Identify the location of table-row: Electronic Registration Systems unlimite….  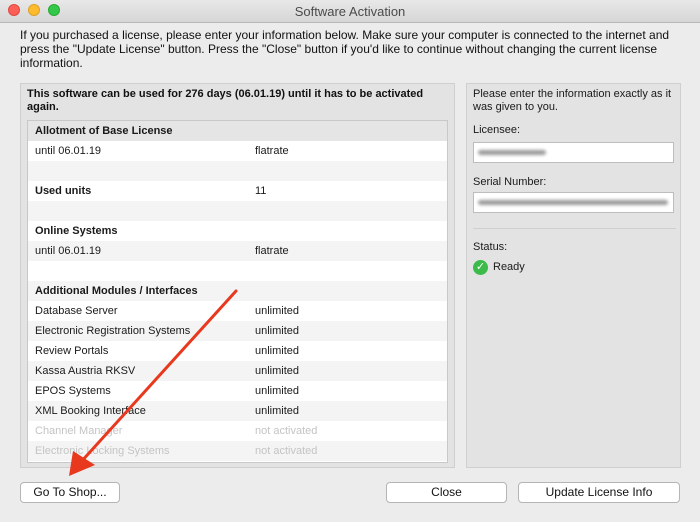
(237, 331).